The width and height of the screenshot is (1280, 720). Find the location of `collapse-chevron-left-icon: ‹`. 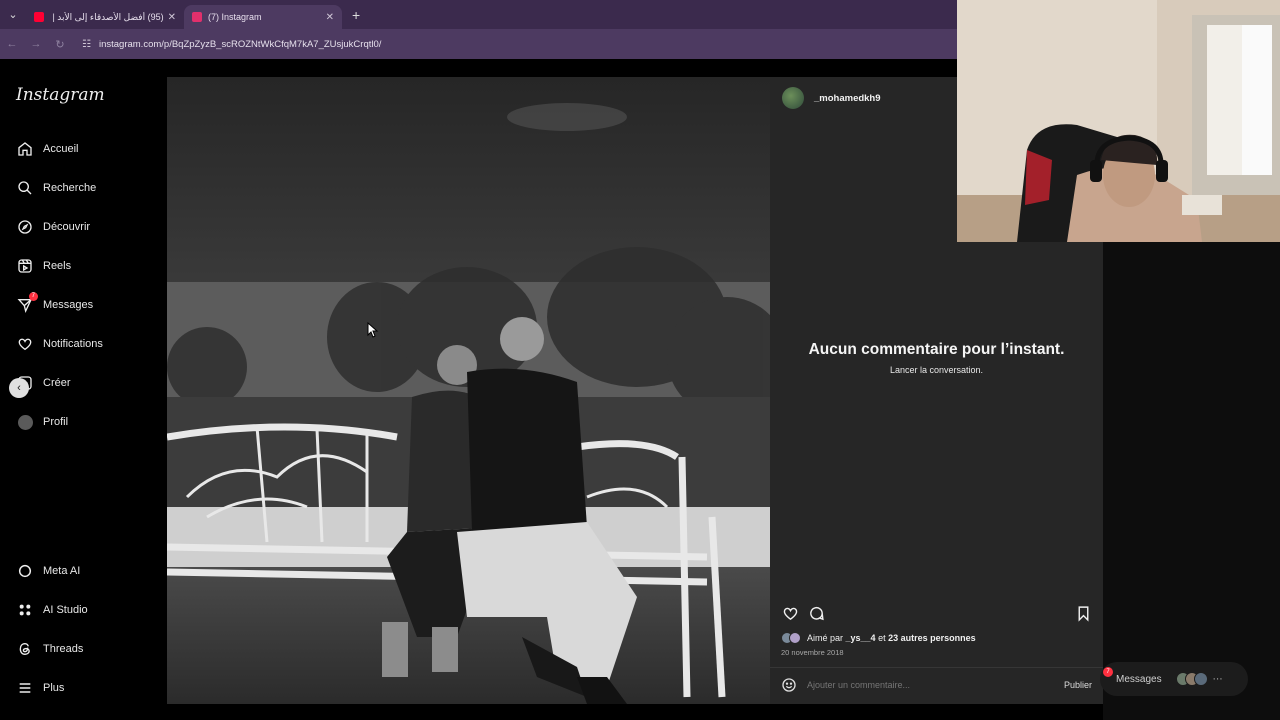

collapse-chevron-left-icon: ‹ is located at coordinates (19, 388).